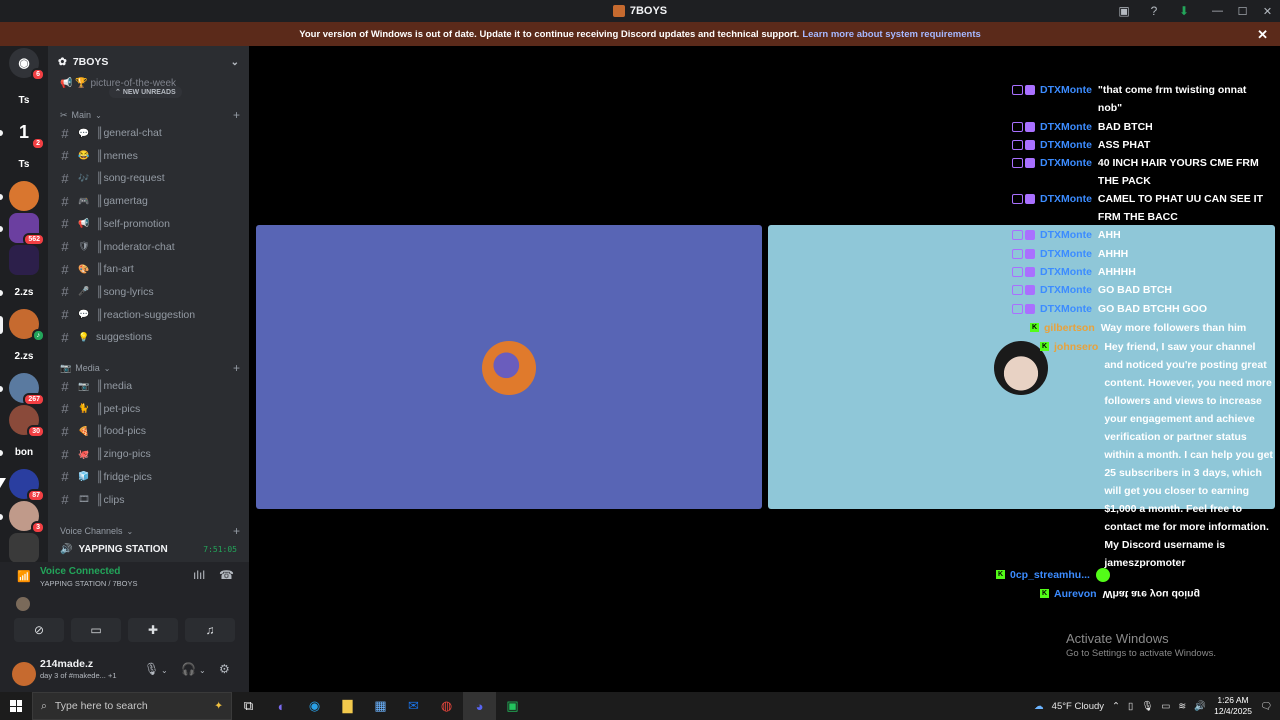 The image size is (1280, 720). Describe the element at coordinates (1154, 11) in the screenshot. I see `help-icon: ?` at that location.